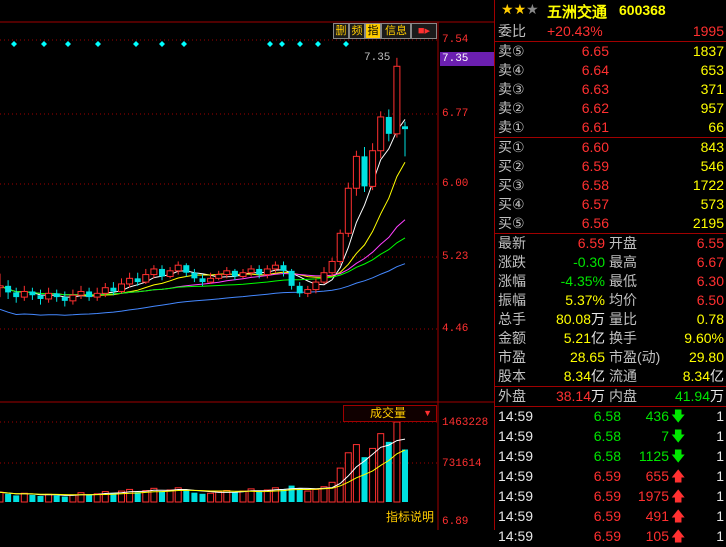 This screenshot has width=726, height=547. What do you see at coordinates (373, 31) in the screenshot?
I see `indicator-button: 指` at bounding box center [373, 31].